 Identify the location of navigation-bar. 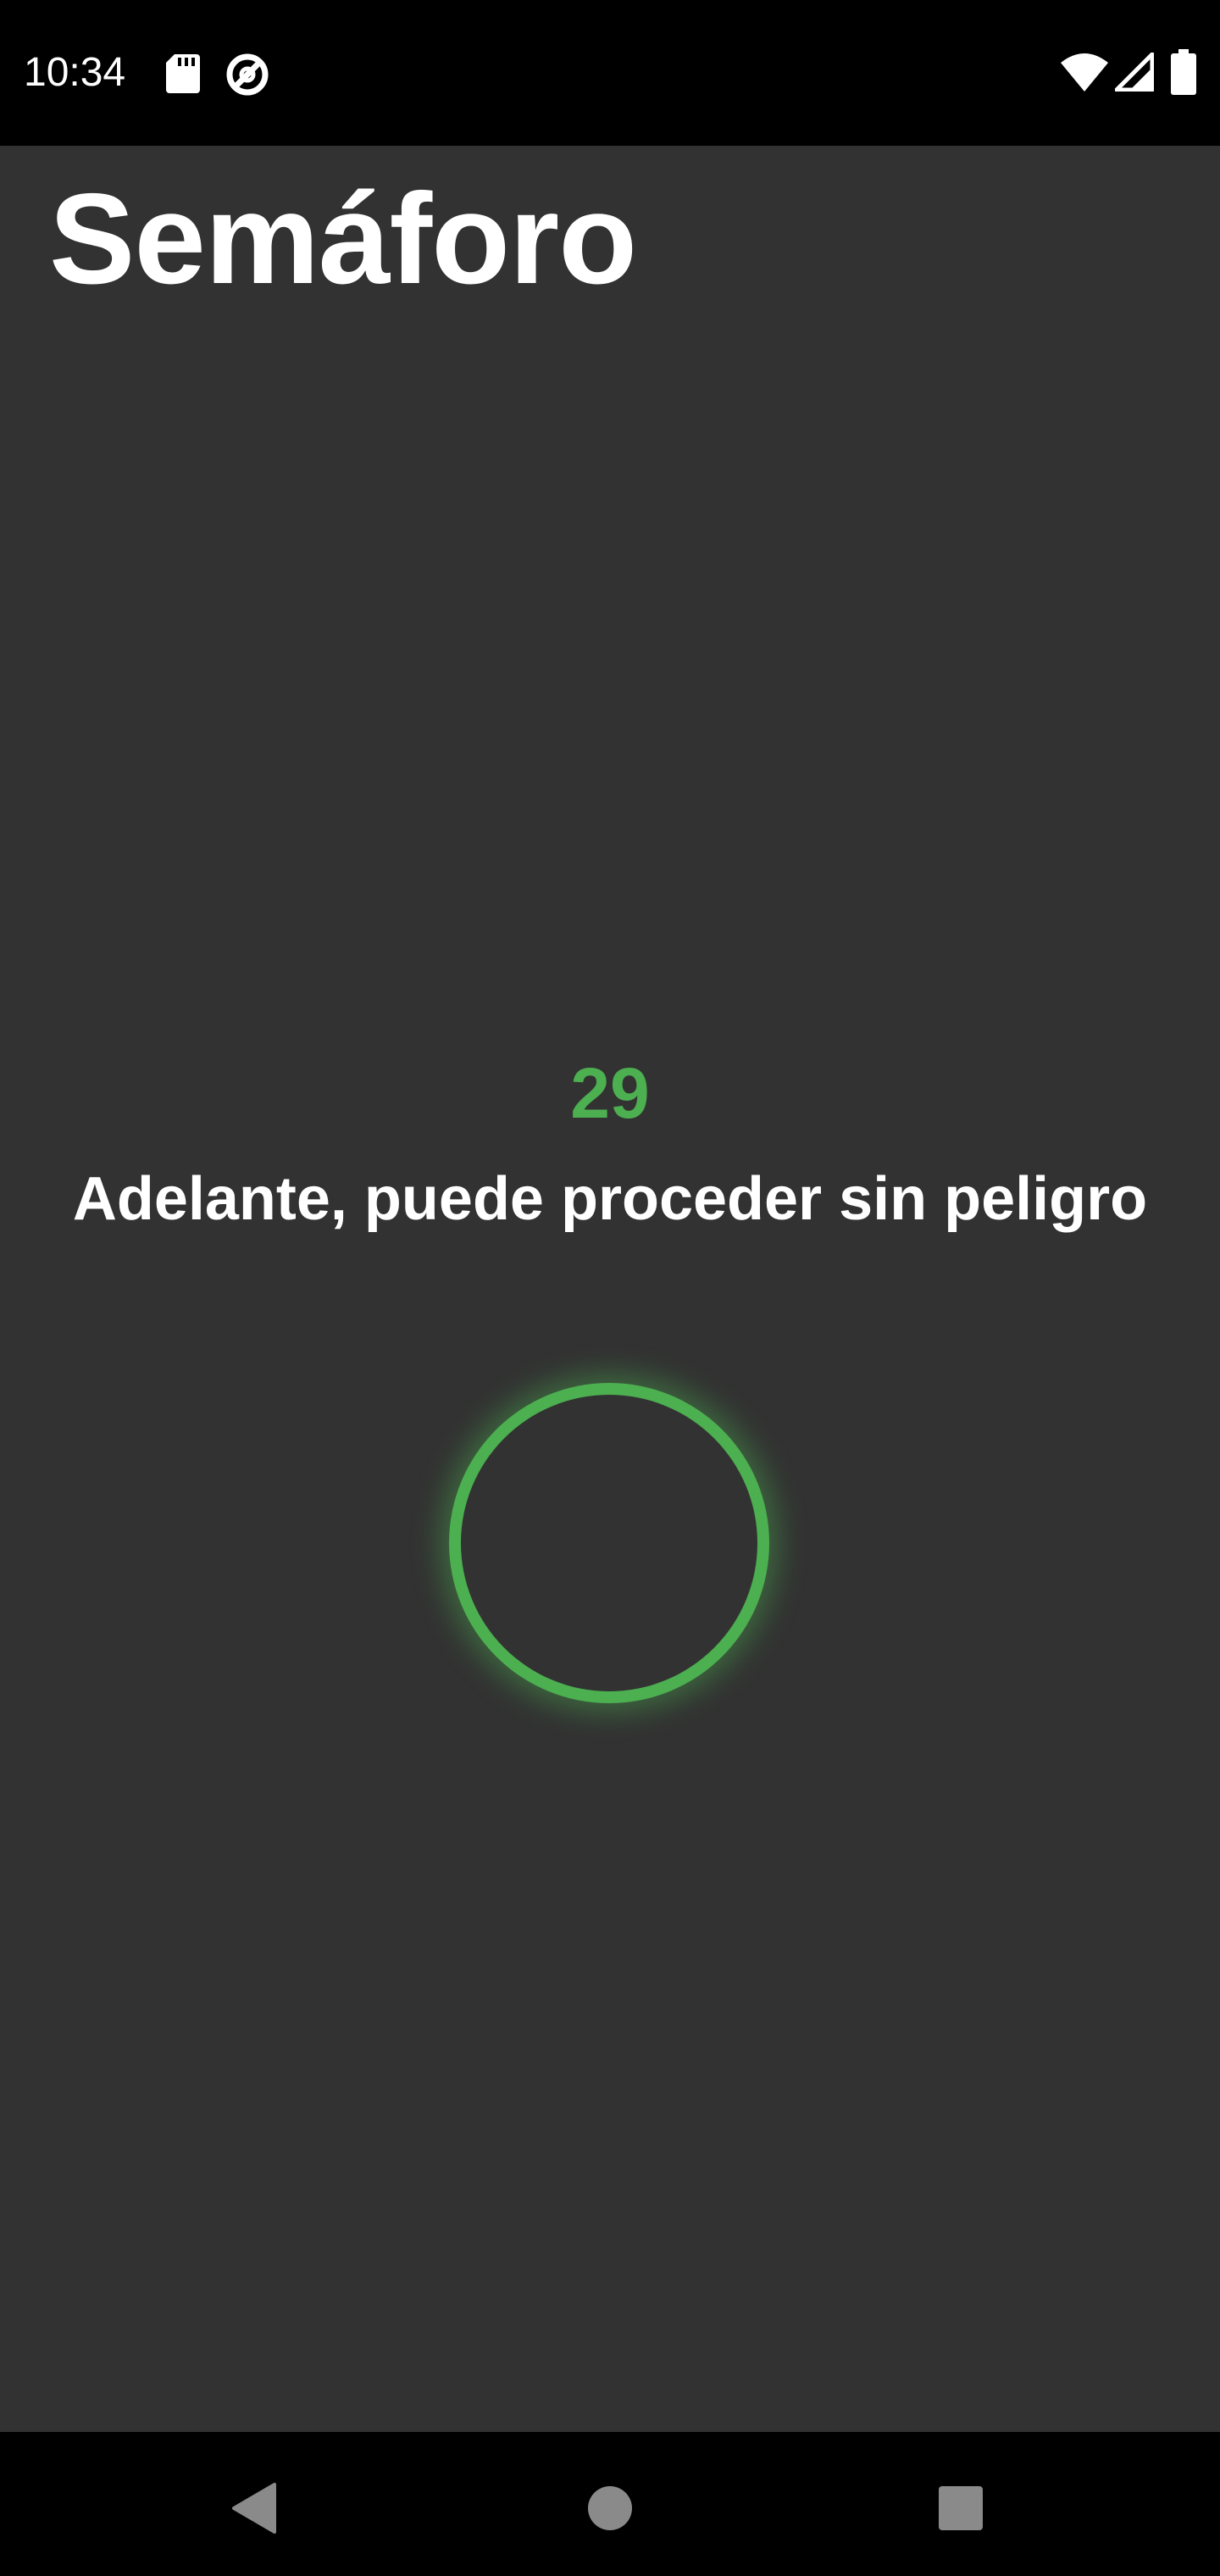
(610, 2504).